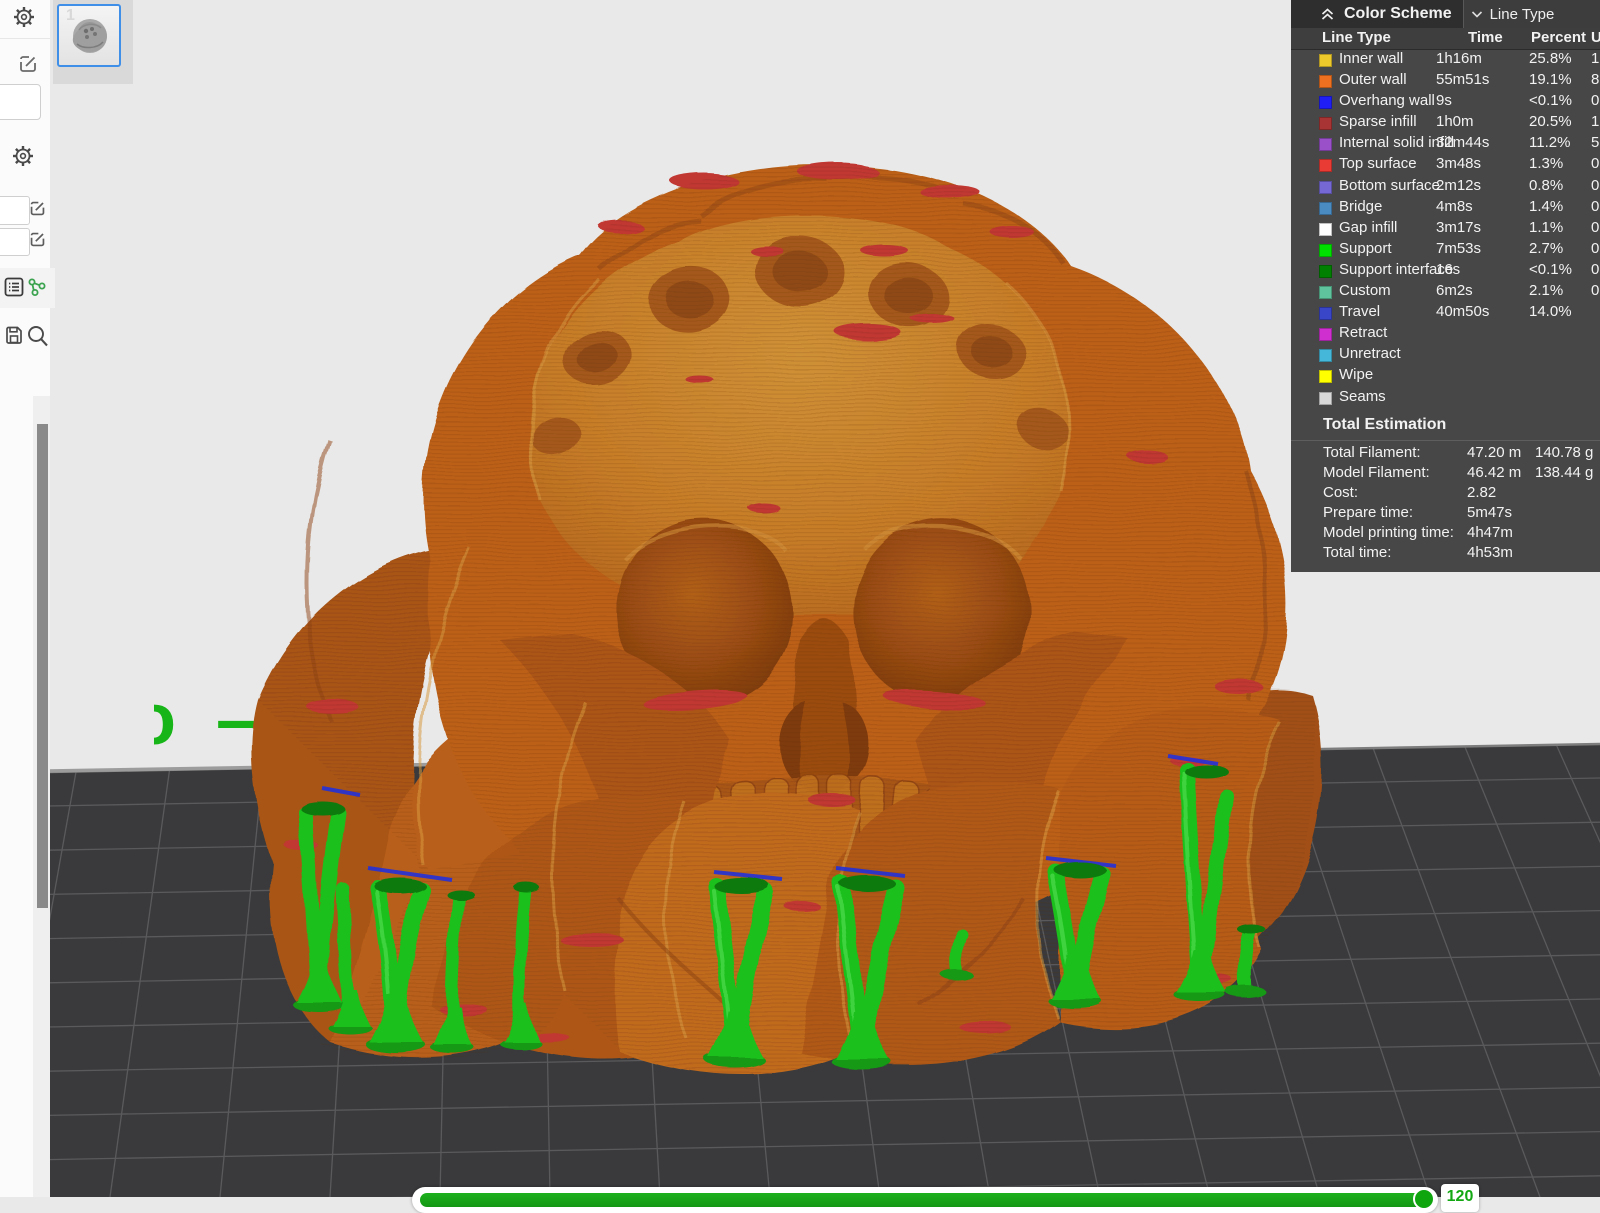 This screenshot has width=1600, height=1213. I want to click on legend-row: Overhang wall 9s <0.1% 0, so click(1445, 102).